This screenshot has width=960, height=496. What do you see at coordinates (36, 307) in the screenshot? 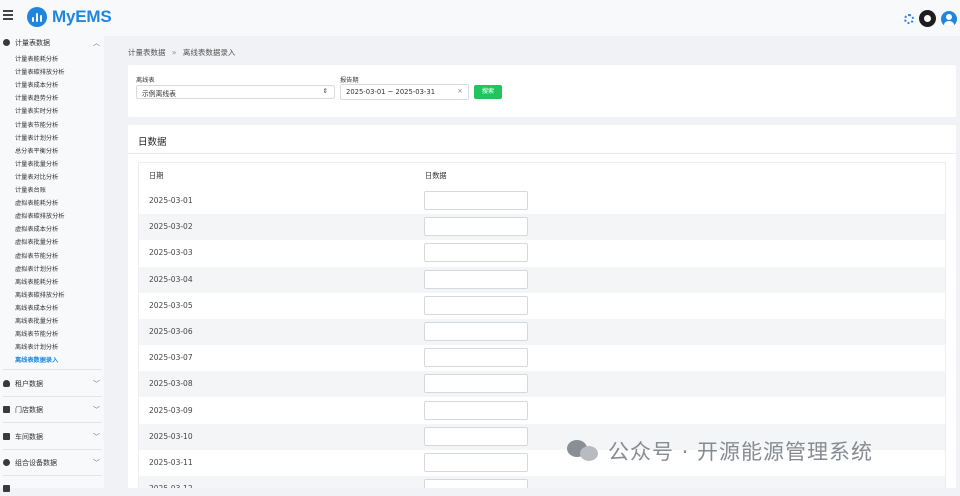
I see `sidebar-item: 离线表成本分析` at bounding box center [36, 307].